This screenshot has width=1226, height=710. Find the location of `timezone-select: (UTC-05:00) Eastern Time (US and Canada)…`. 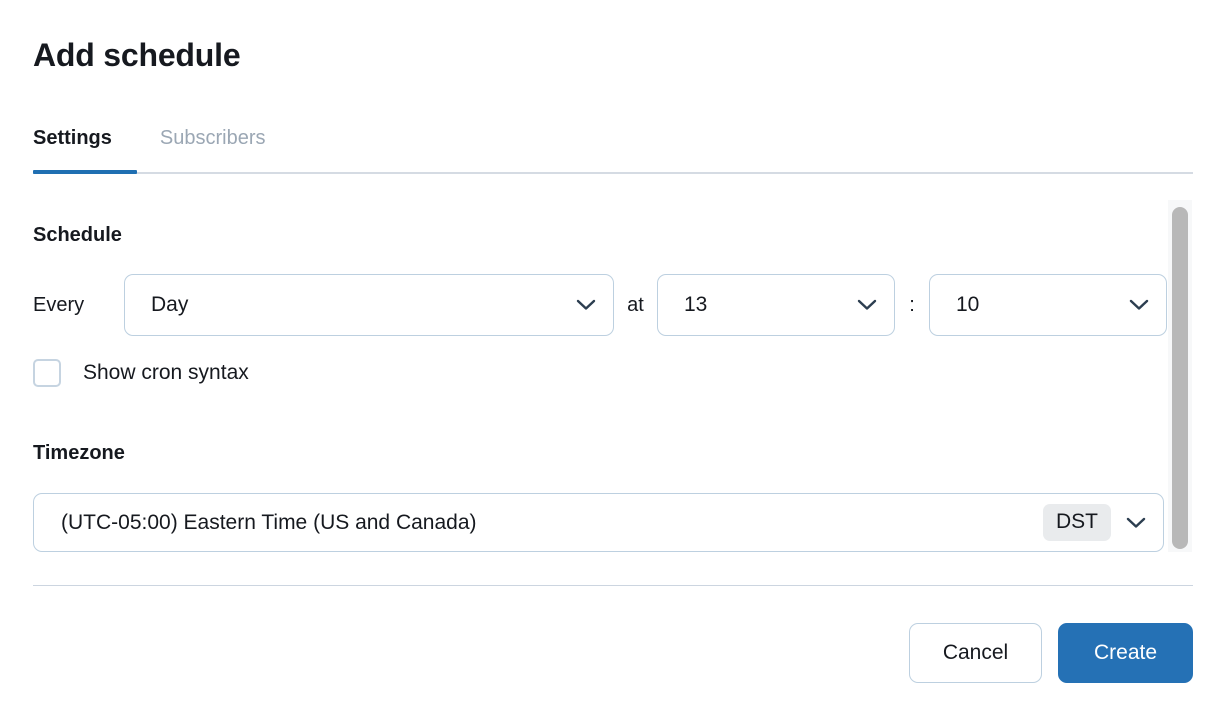

timezone-select: (UTC-05:00) Eastern Time (US and Canada)… is located at coordinates (598, 522).